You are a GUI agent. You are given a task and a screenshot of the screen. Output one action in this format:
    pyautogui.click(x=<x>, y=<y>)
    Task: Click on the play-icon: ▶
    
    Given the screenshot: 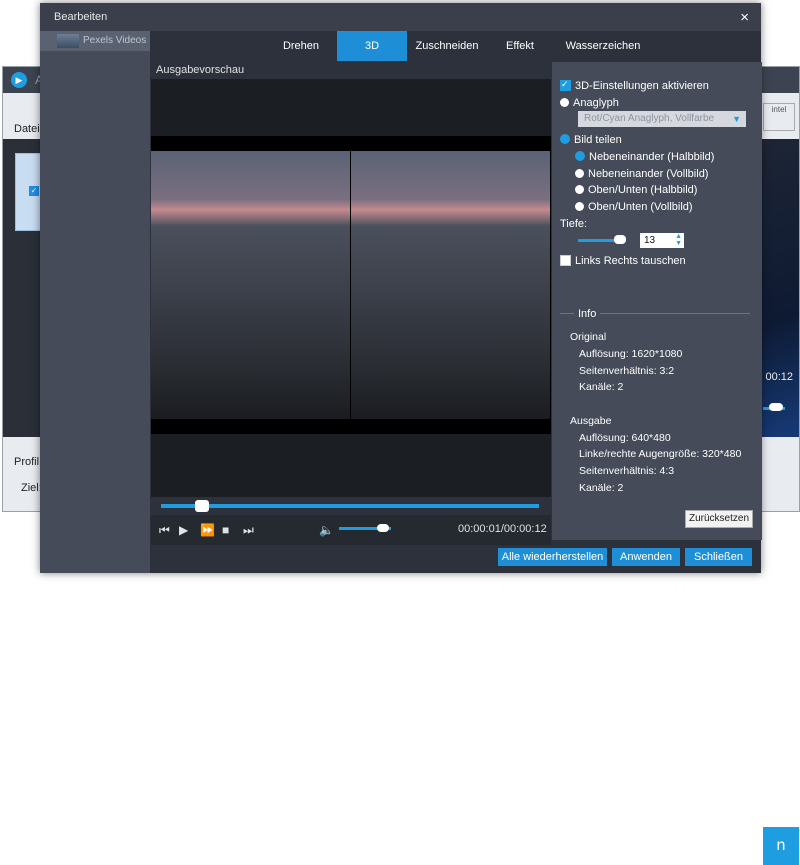 What is the action you would take?
    pyautogui.click(x=183, y=530)
    